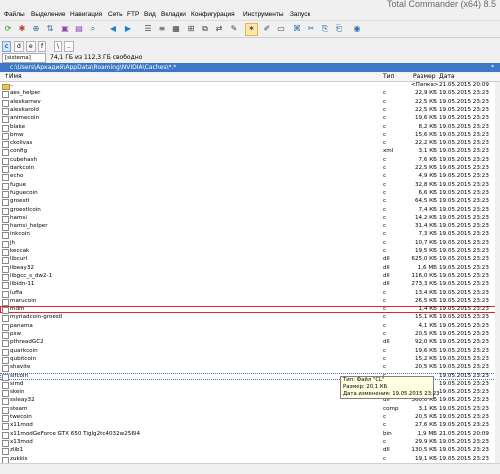 The height and width of the screenshot is (474, 500). What do you see at coordinates (250, 260) in the screenshot?
I see `file-row: libcurl dll 625,0 КБ 19.05.2015 23:23` at bounding box center [250, 260].